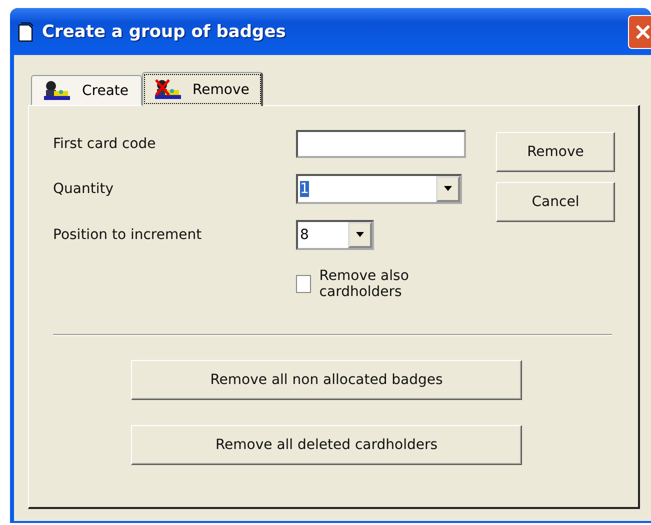 Image resolution: width=651 pixels, height=525 pixels. What do you see at coordinates (555, 202) in the screenshot?
I see `dialog-button: Cancel` at bounding box center [555, 202].